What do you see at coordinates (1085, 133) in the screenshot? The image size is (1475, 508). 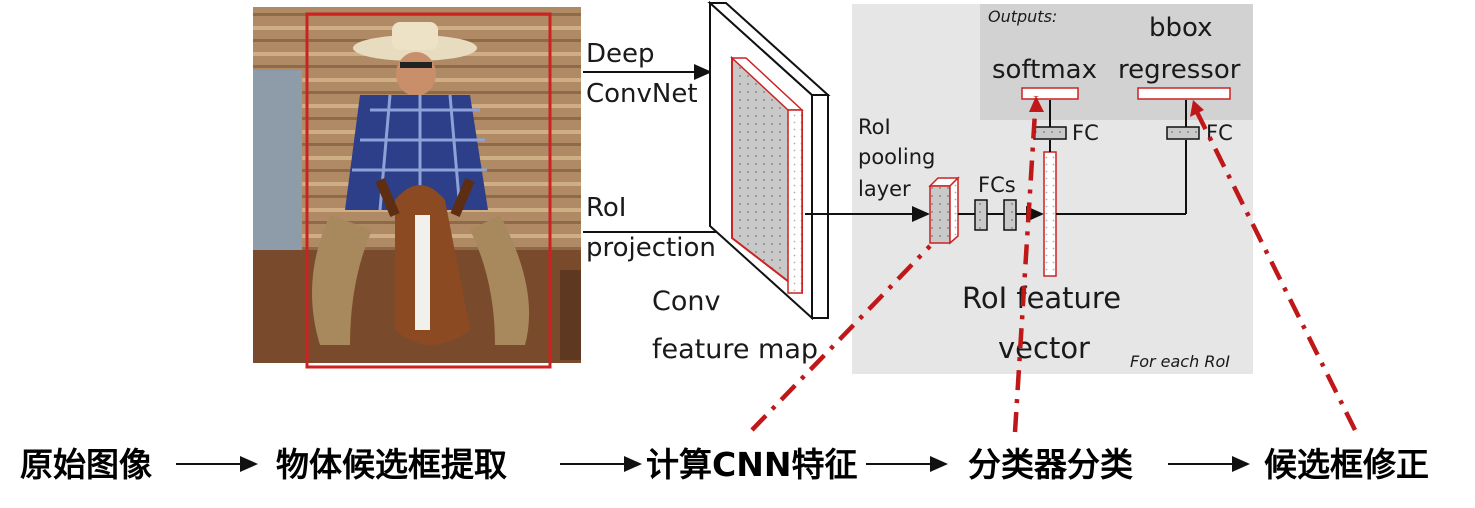 I see `fc-left-label: FC` at bounding box center [1085, 133].